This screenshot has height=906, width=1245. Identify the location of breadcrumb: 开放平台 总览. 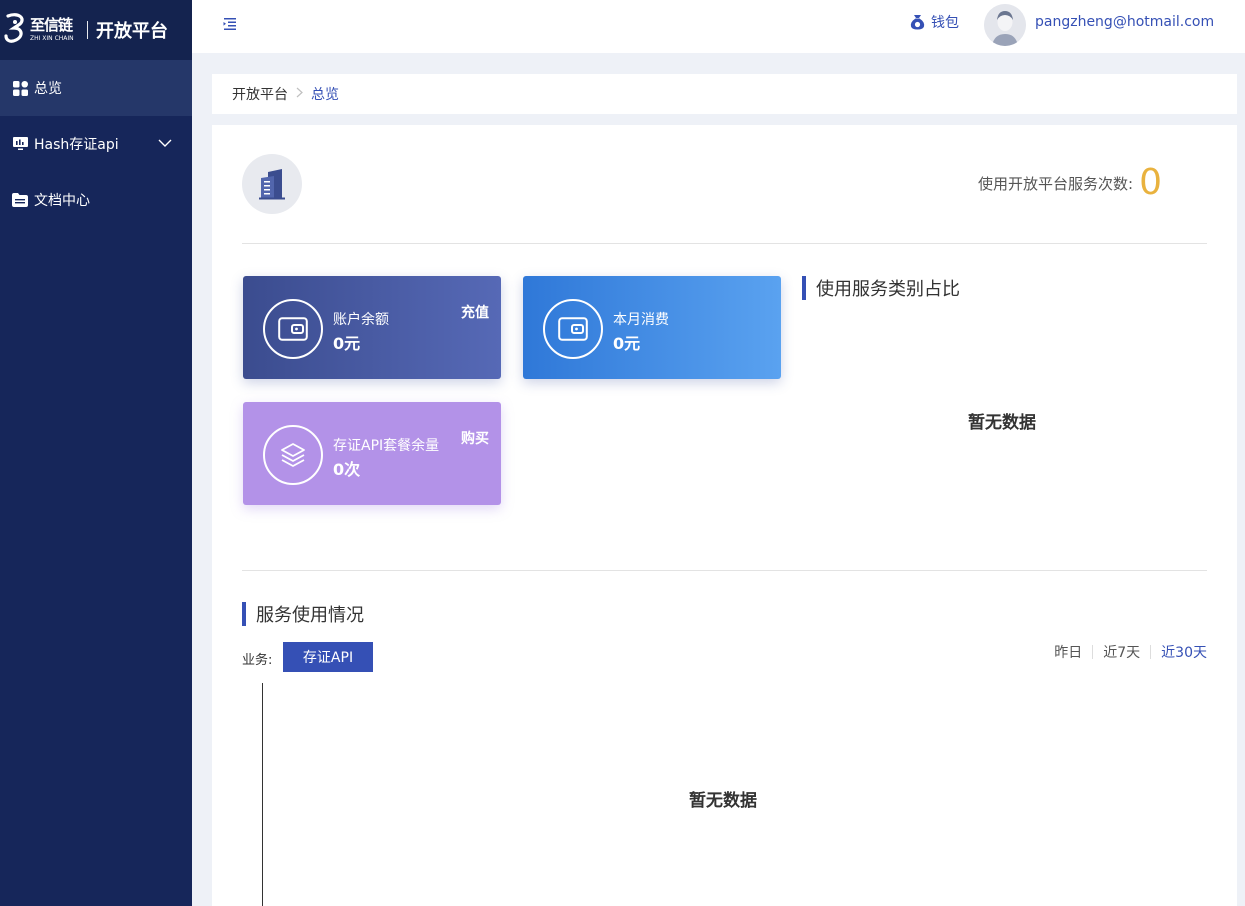
(724, 94).